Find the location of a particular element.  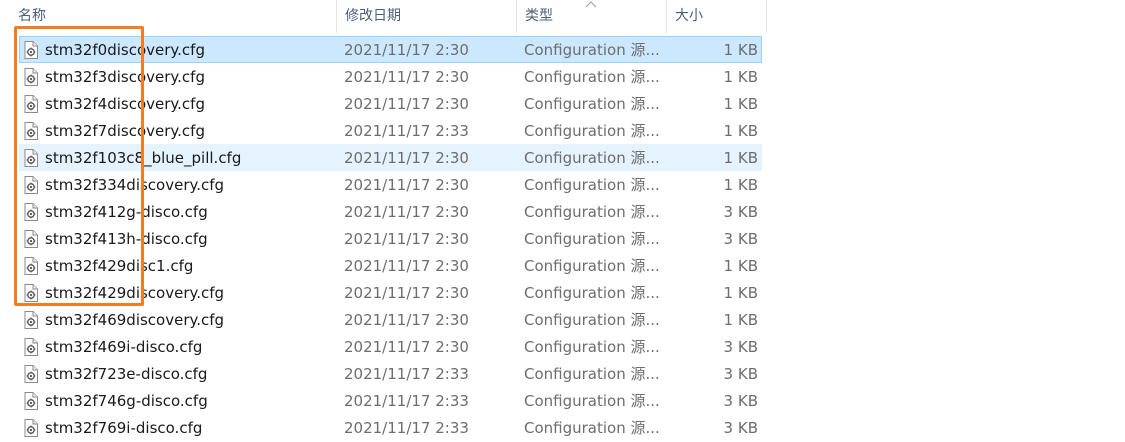

file-name: stm32f7discovery.cfg is located at coordinates (125, 131).